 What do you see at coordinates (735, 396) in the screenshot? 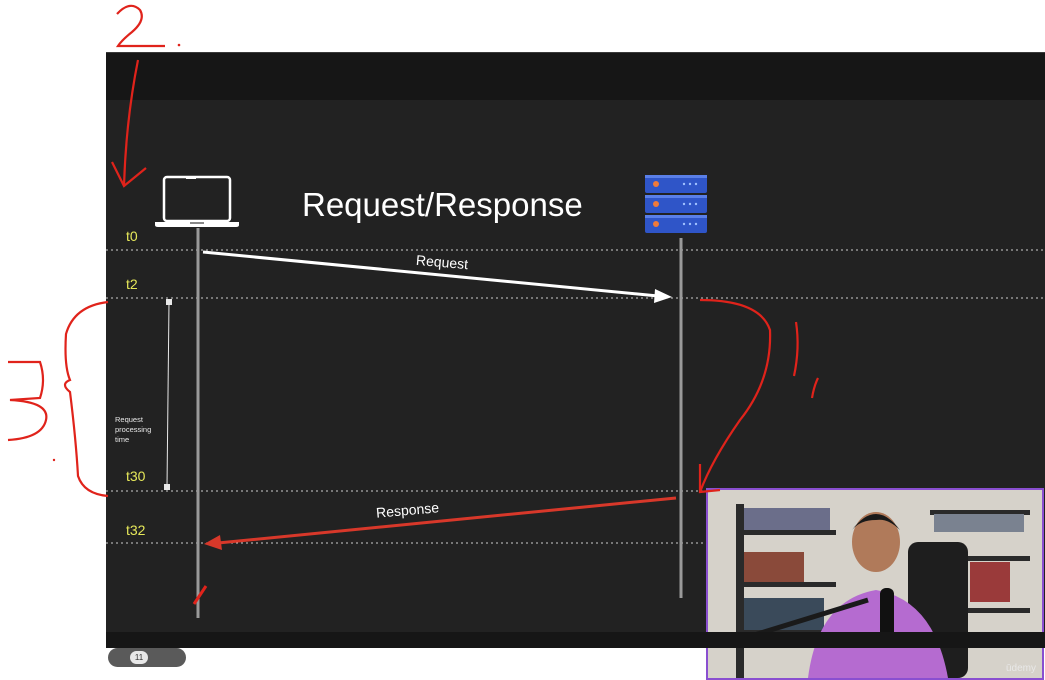
I see `annotation-arrow-to-server` at bounding box center [735, 396].